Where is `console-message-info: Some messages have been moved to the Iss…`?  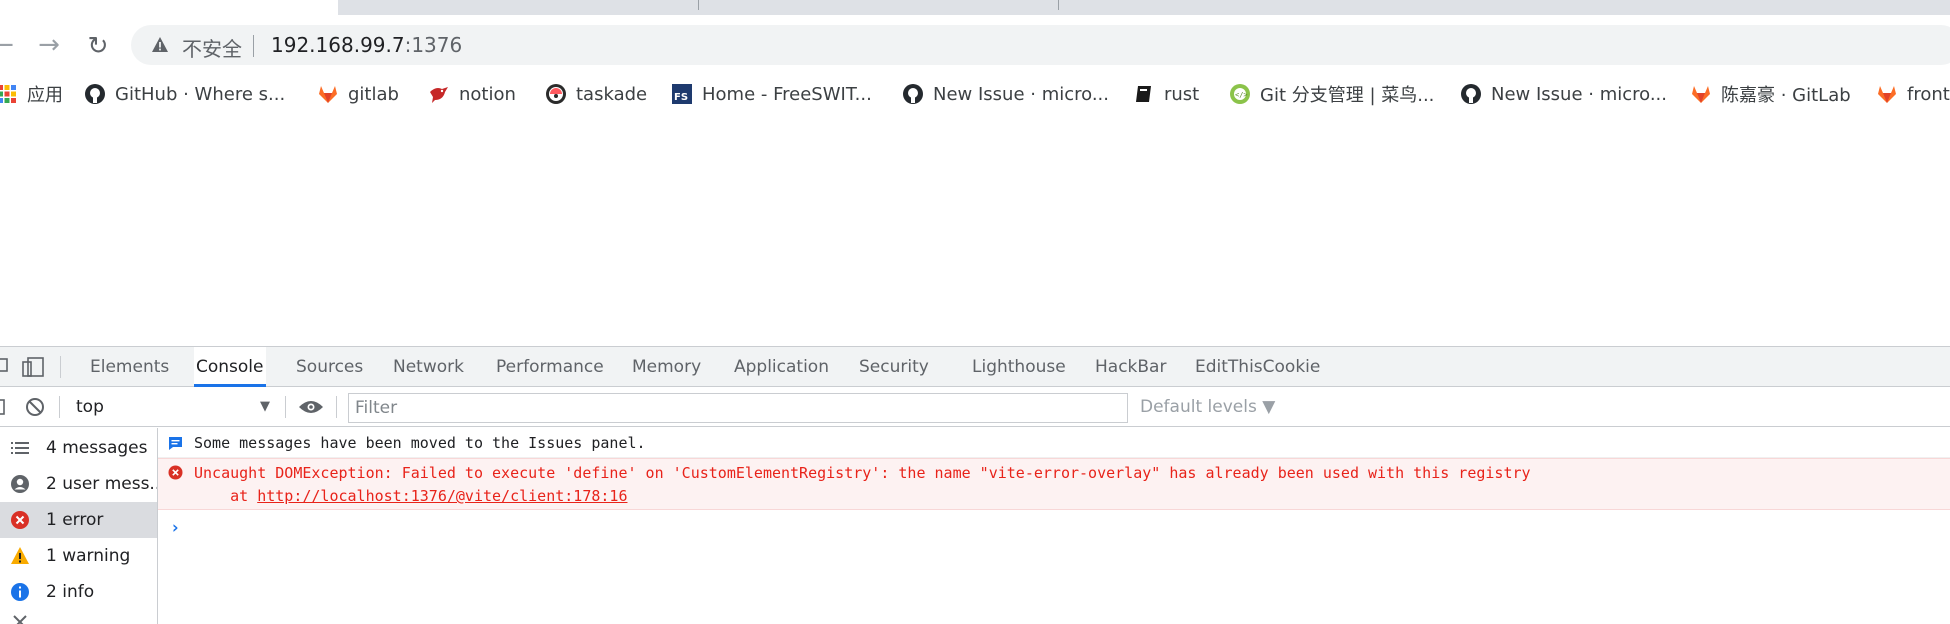 console-message-info: Some messages have been moved to the Iss… is located at coordinates (1054, 443).